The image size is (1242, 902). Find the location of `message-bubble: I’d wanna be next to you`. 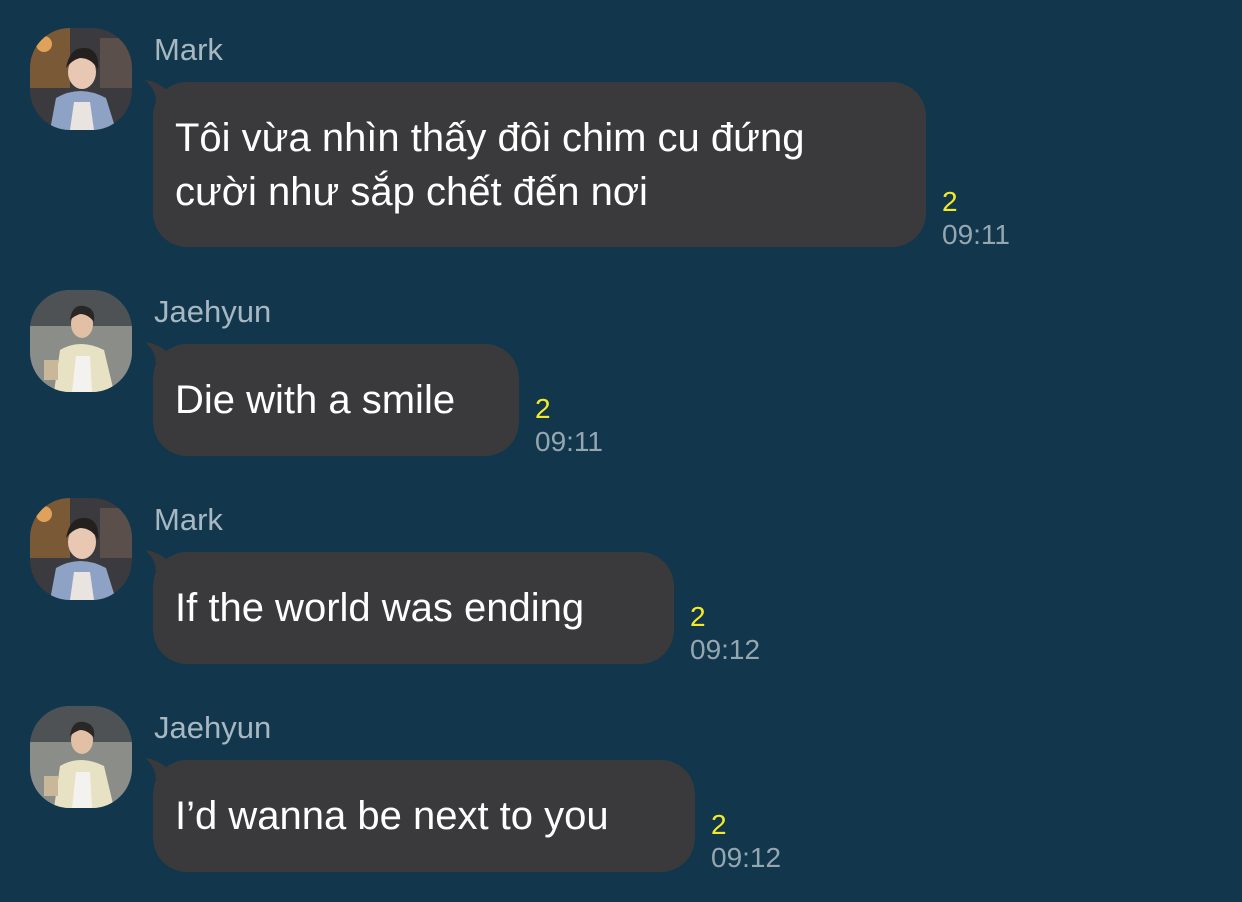

message-bubble: I’d wanna be next to you is located at coordinates (420, 815).